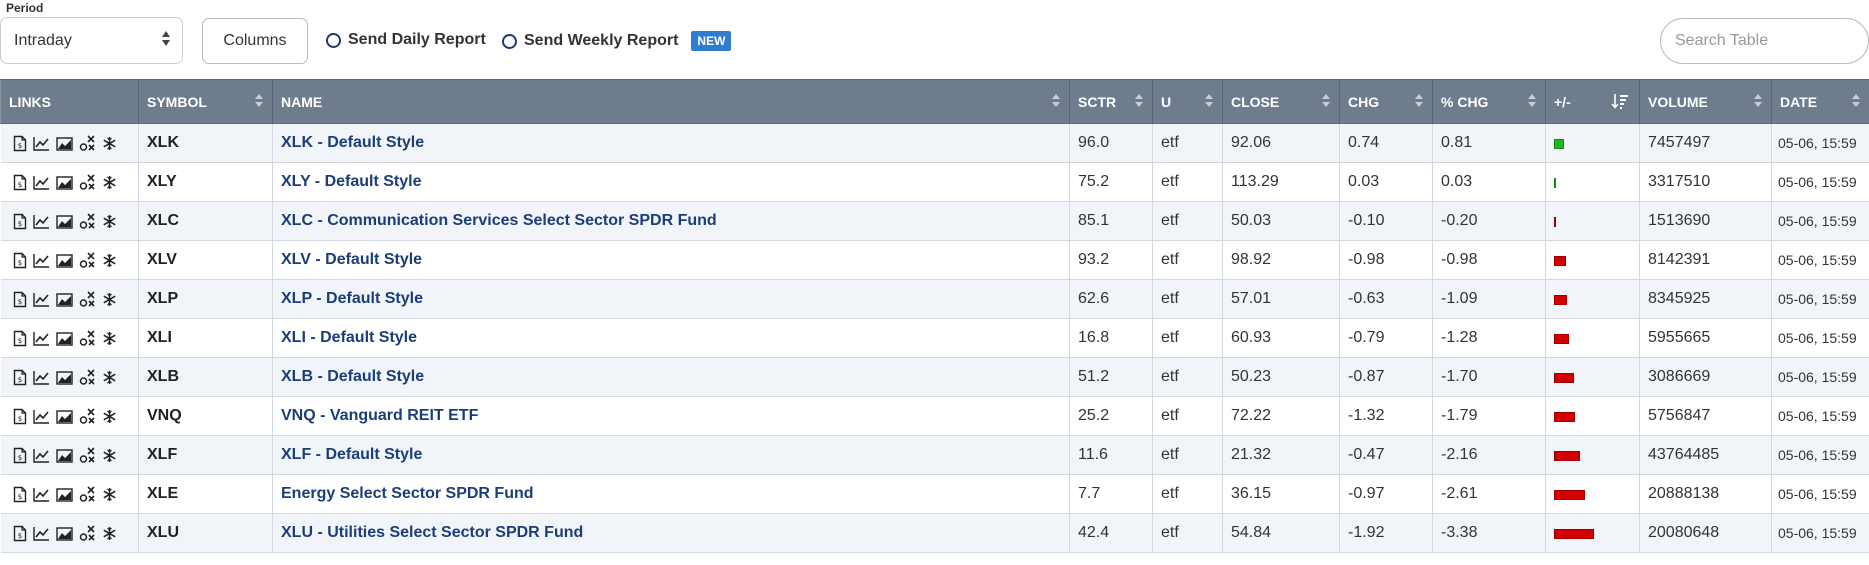 Image resolution: width=1869 pixels, height=565 pixels. Describe the element at coordinates (205, 494) in the screenshot. I see `symbol-cell: XLE` at that location.